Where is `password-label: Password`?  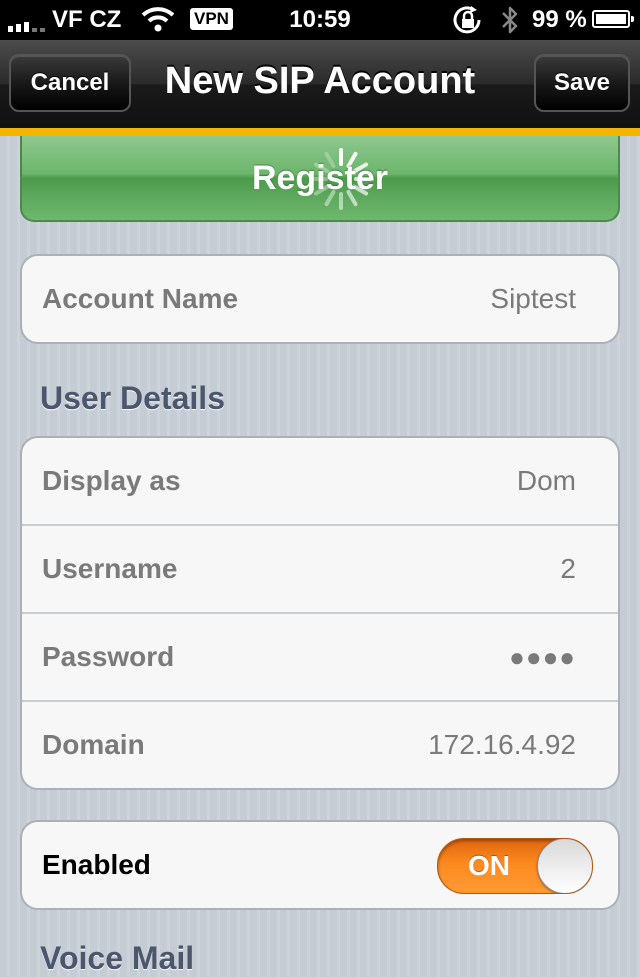
password-label: Password is located at coordinates (108, 656).